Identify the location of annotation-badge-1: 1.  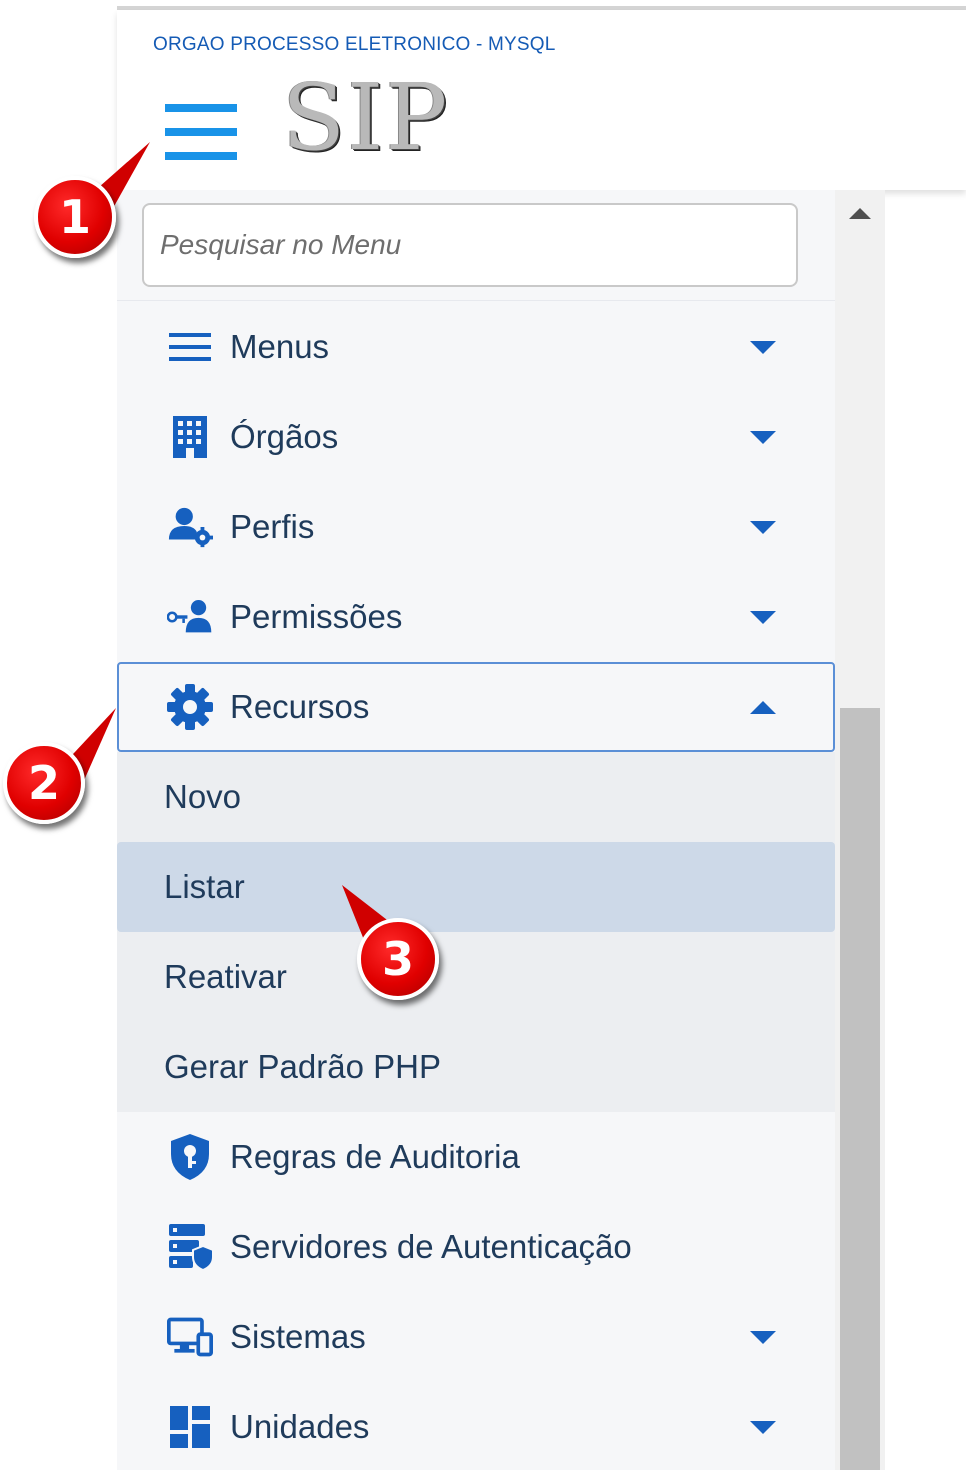
(75, 217).